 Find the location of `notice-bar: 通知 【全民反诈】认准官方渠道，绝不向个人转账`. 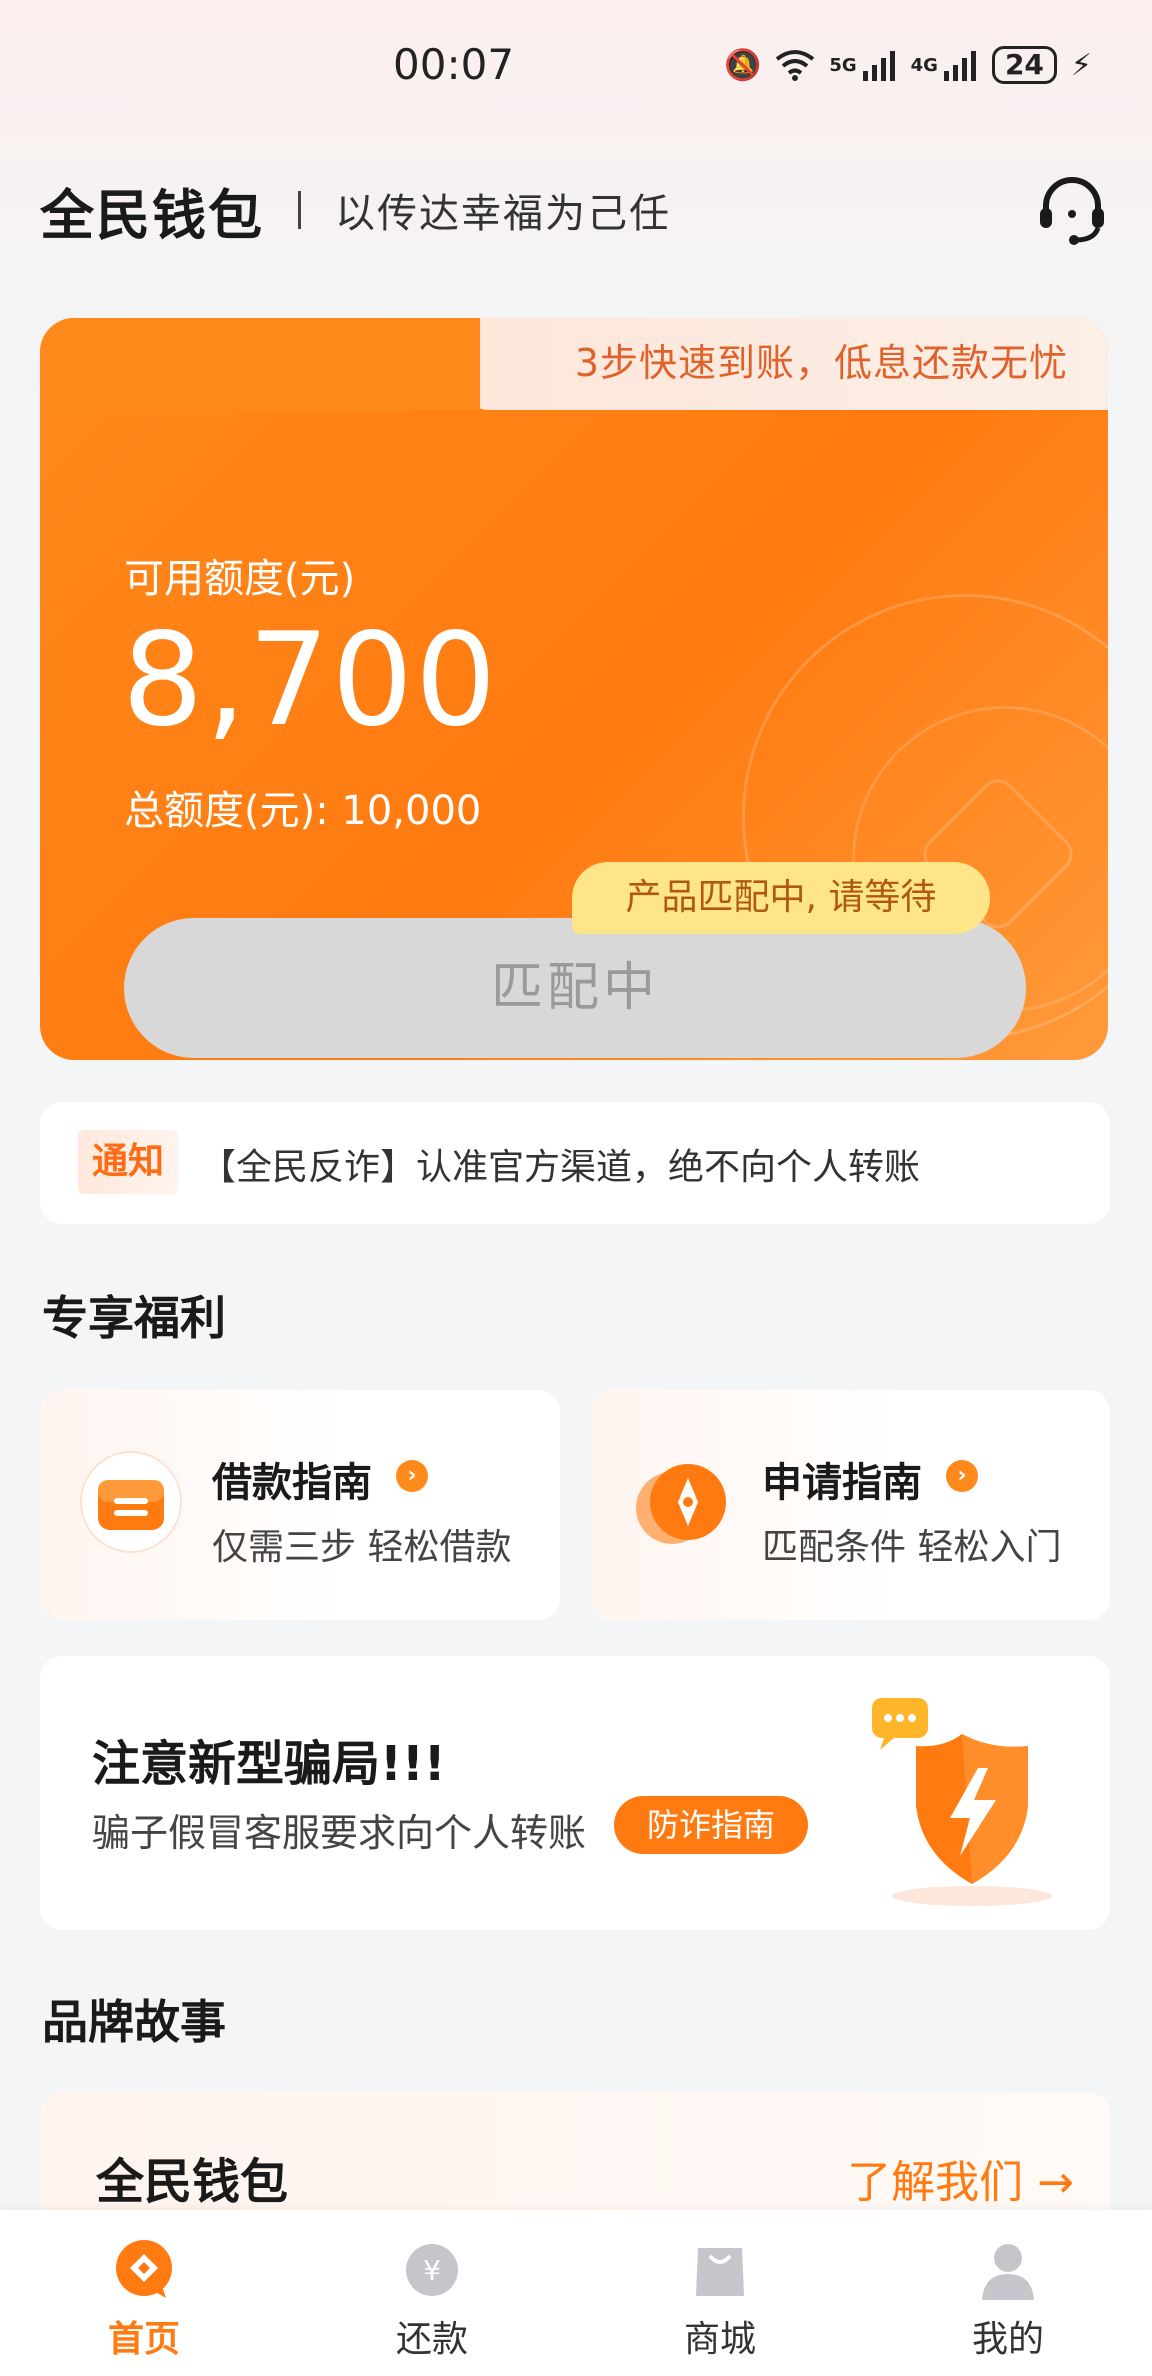

notice-bar: 通知 【全民反诈】认准官方渠道，绝不向个人转账 is located at coordinates (575, 1163).